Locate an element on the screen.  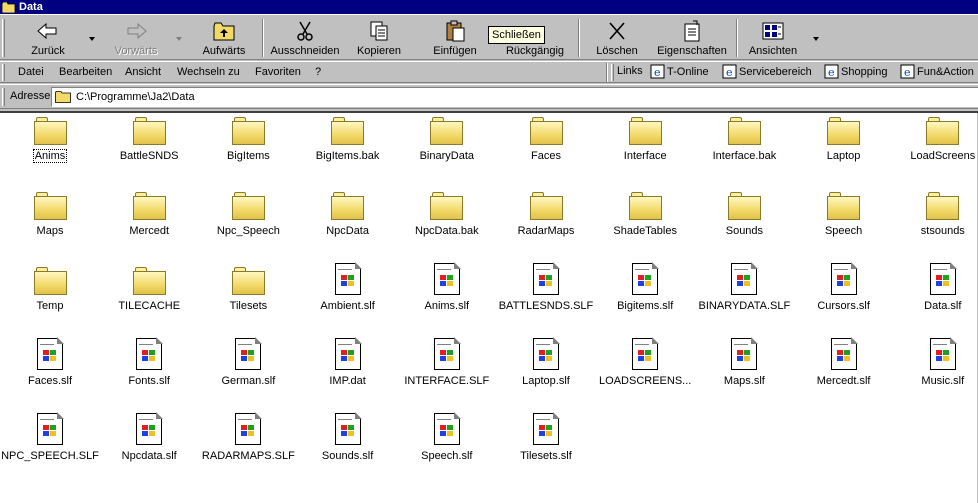
file-item: Laptop.slf is located at coordinates (546, 362).